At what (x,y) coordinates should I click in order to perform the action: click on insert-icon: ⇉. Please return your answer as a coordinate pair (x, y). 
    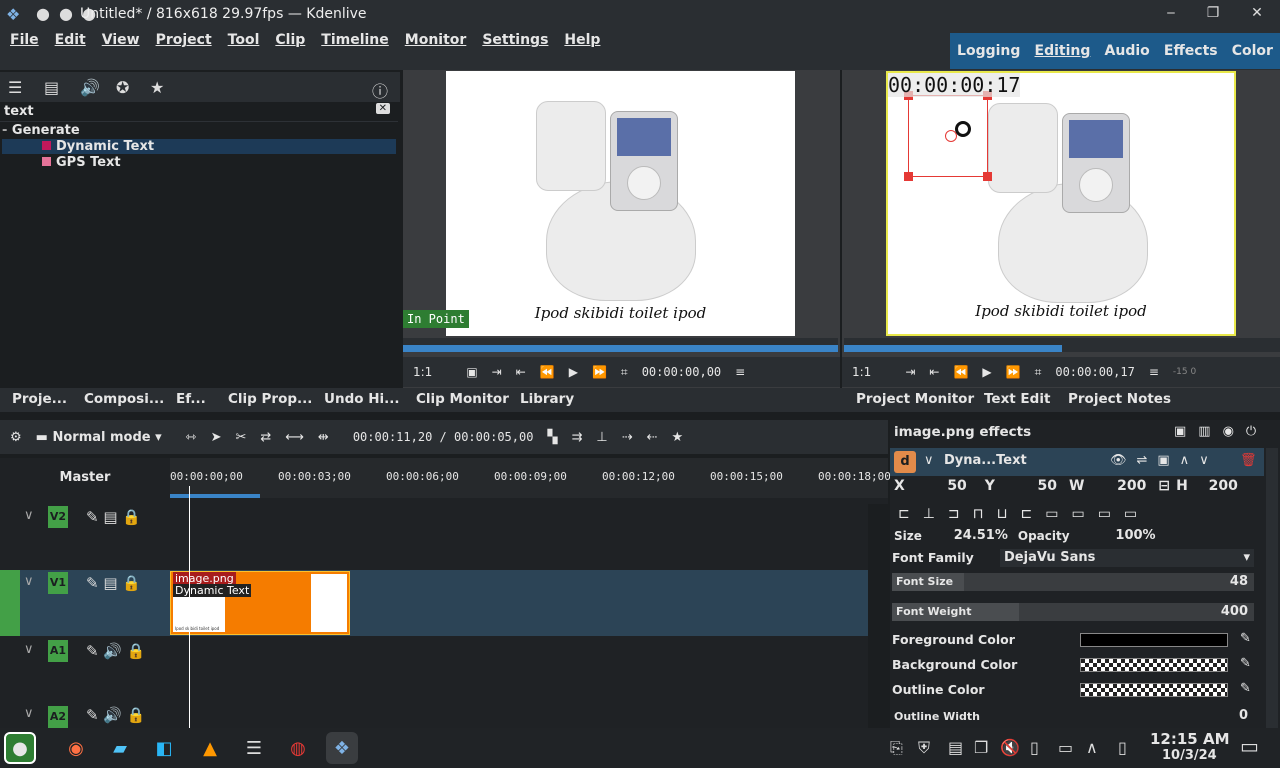
    Looking at the image, I should click on (576, 437).